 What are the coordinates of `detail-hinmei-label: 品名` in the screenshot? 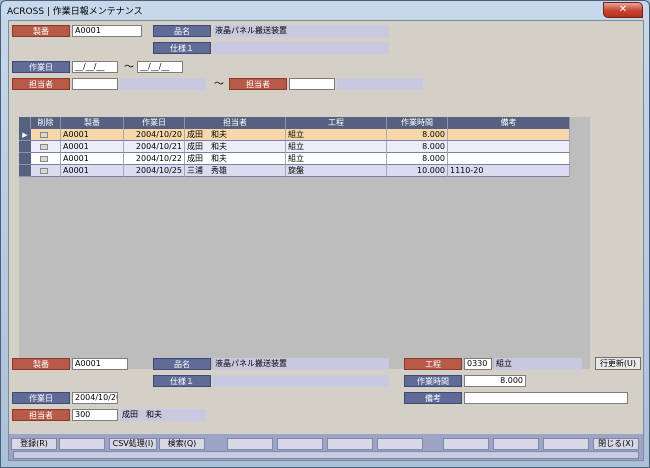 It's located at (182, 364).